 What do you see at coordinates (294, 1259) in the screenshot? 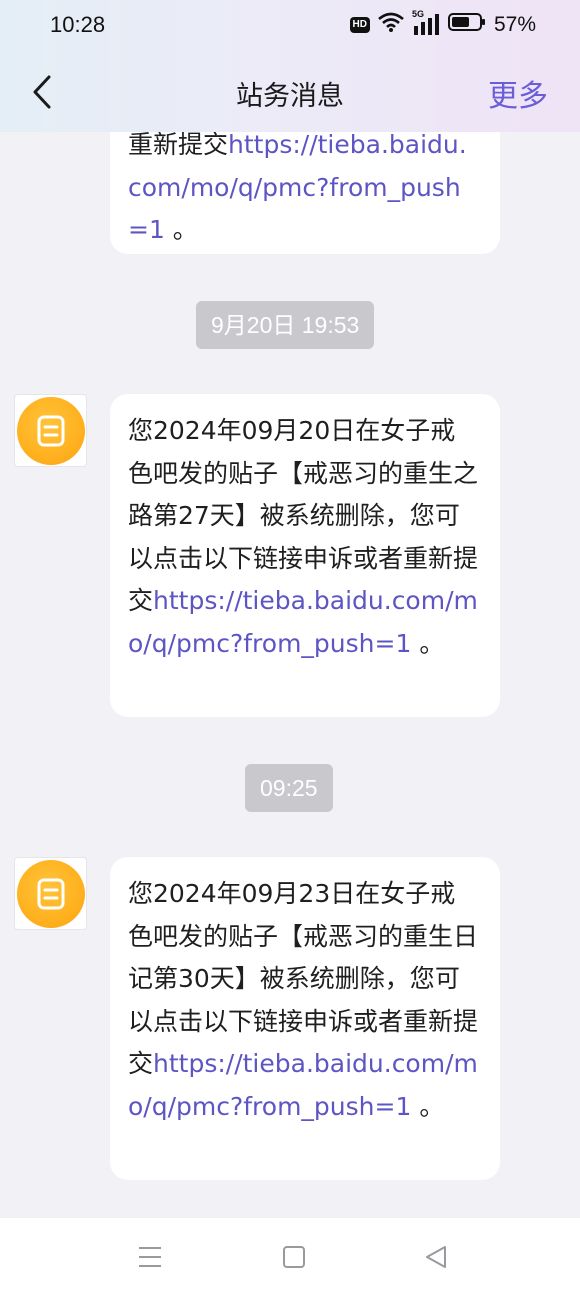
I see `home-square-icon` at bounding box center [294, 1259].